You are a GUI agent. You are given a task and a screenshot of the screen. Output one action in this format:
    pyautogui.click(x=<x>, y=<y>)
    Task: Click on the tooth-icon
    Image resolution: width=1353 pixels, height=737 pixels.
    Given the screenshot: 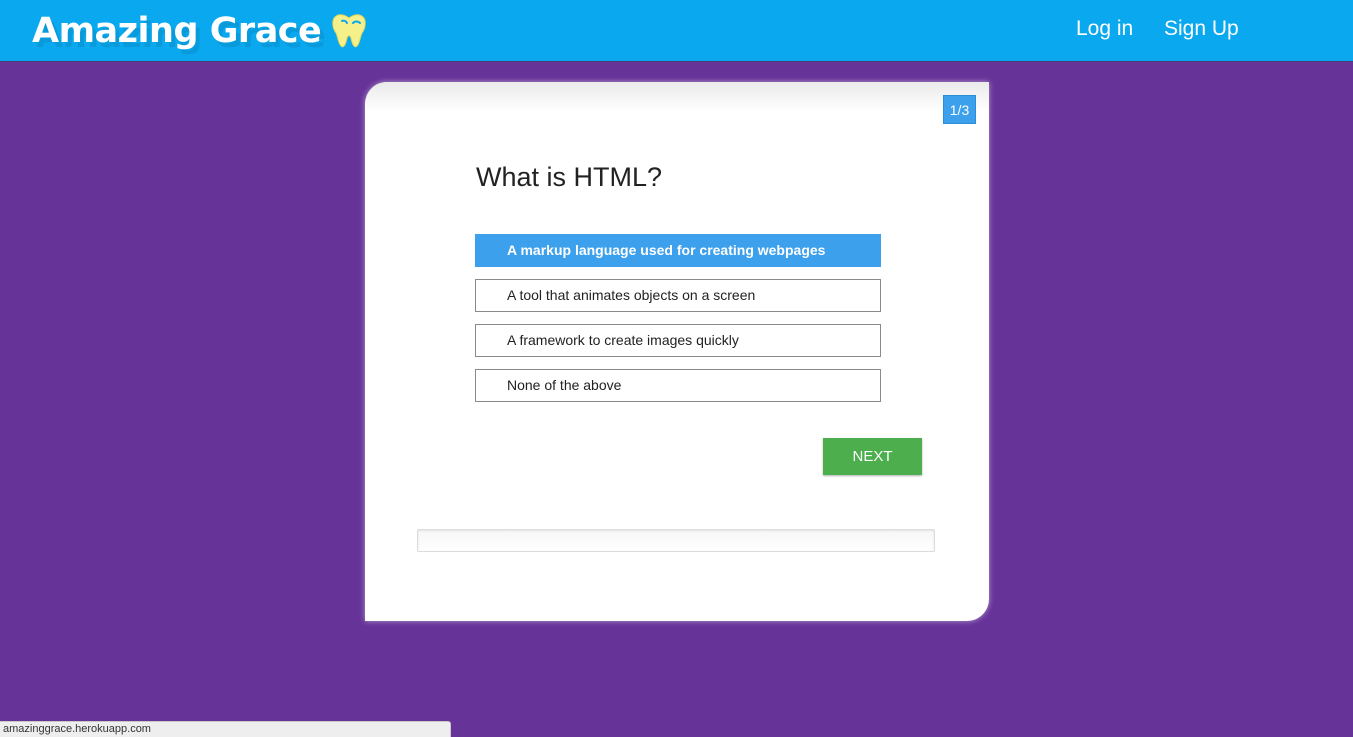 What is the action you would take?
    pyautogui.click(x=349, y=31)
    